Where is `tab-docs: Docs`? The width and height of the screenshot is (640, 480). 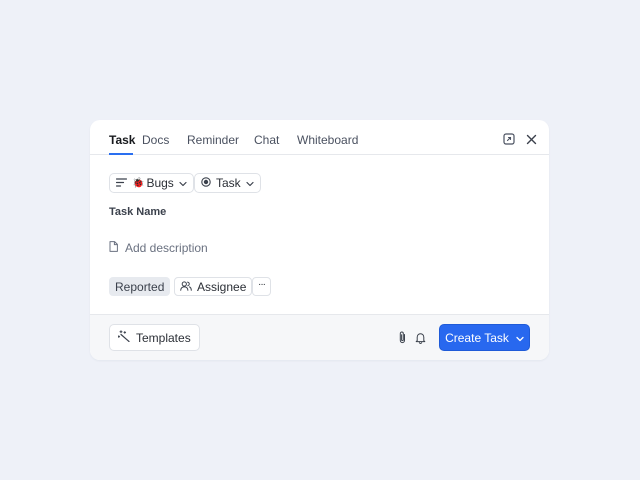
tab-docs: Docs is located at coordinates (155, 140).